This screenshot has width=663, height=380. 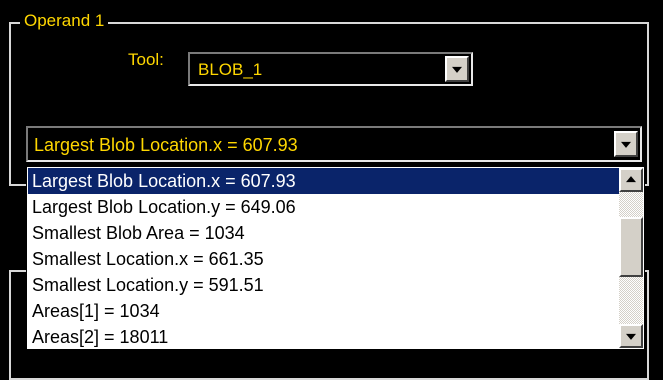 I want to click on scroll-down-button, so click(x=631, y=336).